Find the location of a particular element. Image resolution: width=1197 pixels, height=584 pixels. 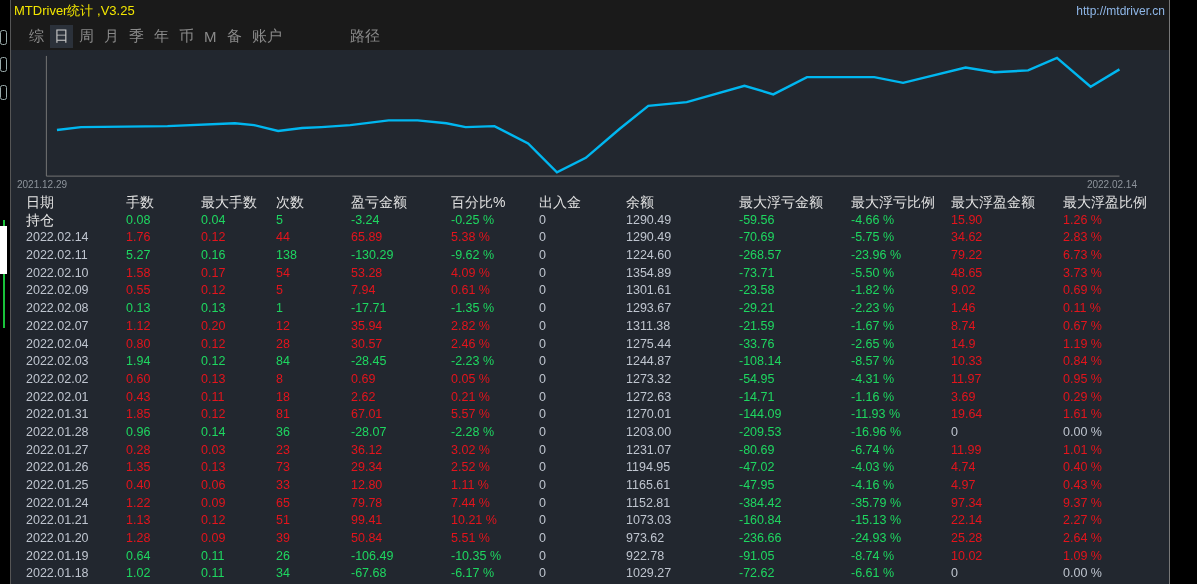

table-cell-text: 44 is located at coordinates (283, 238).